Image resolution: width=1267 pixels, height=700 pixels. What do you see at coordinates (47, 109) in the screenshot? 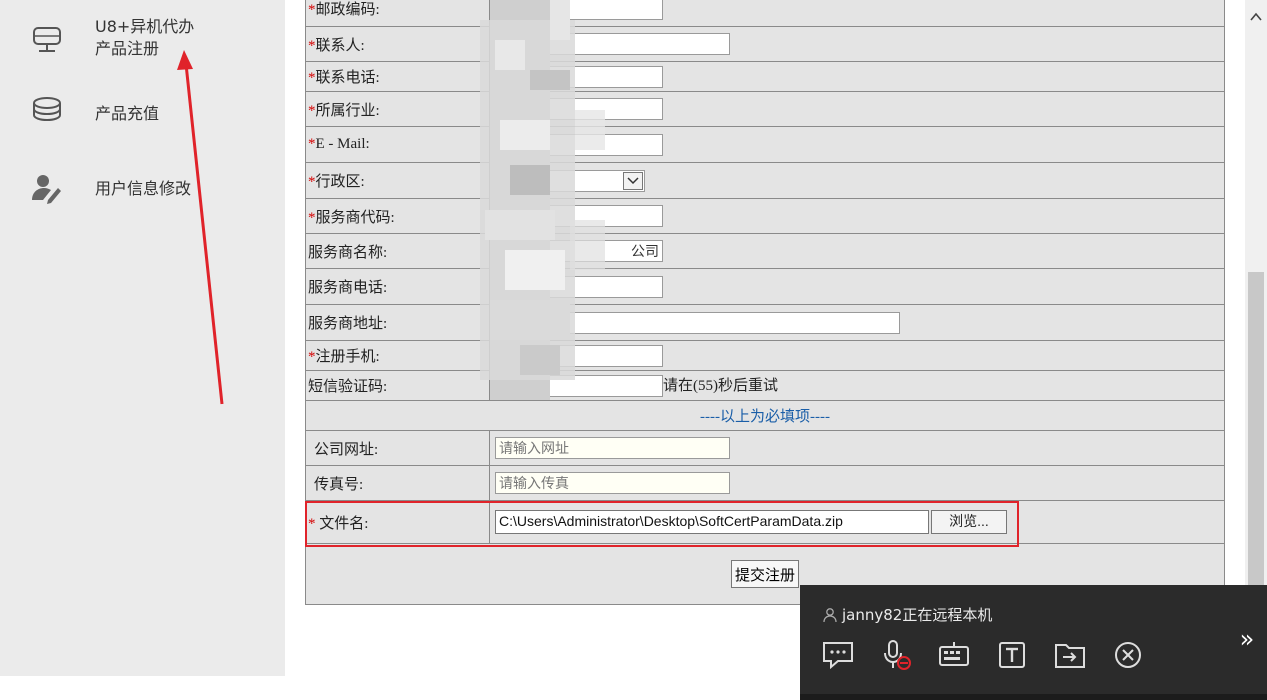
I see `coins-icon` at bounding box center [47, 109].